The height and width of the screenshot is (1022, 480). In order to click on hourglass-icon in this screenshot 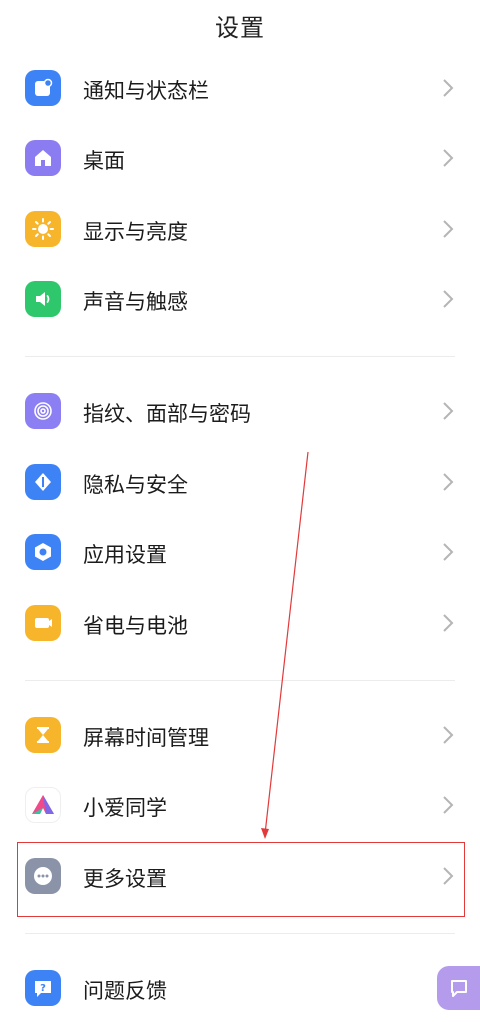, I will do `click(43, 735)`.